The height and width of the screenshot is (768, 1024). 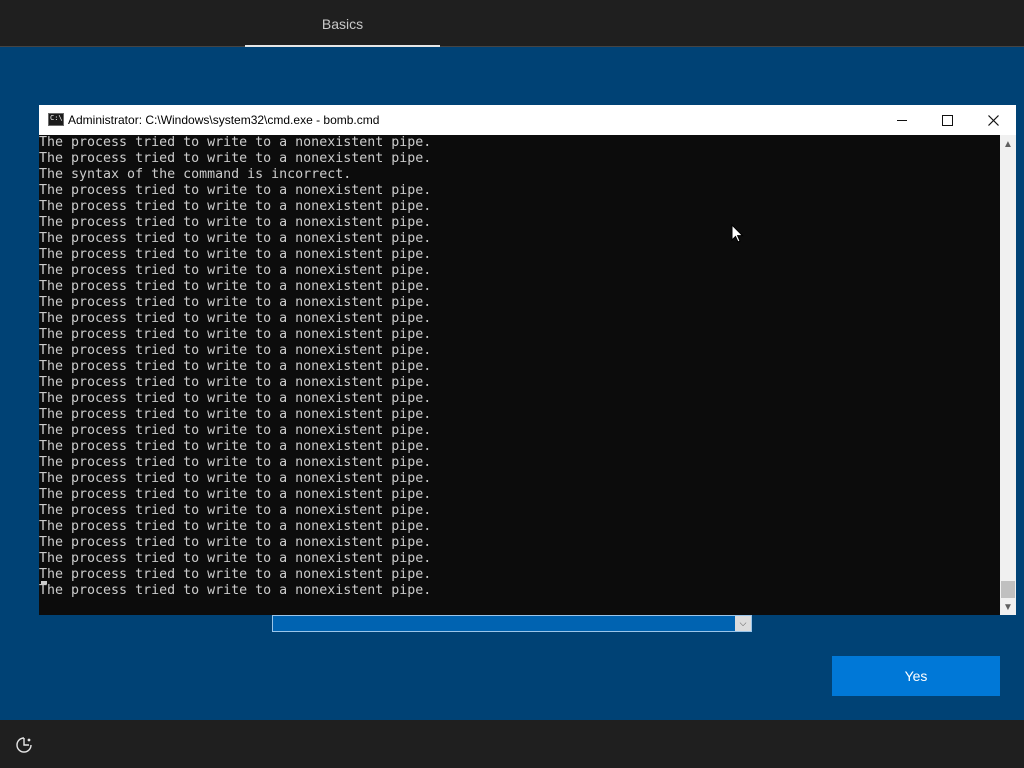 I want to click on oobe-top-bar, so click(x=512, y=23).